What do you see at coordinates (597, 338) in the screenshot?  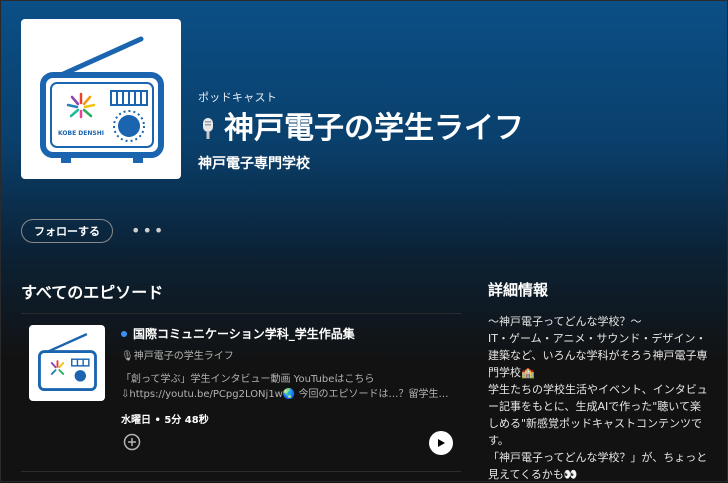 I see `description-line: IT・ゲーム・アニメ・サウンド・デザイン・` at bounding box center [597, 338].